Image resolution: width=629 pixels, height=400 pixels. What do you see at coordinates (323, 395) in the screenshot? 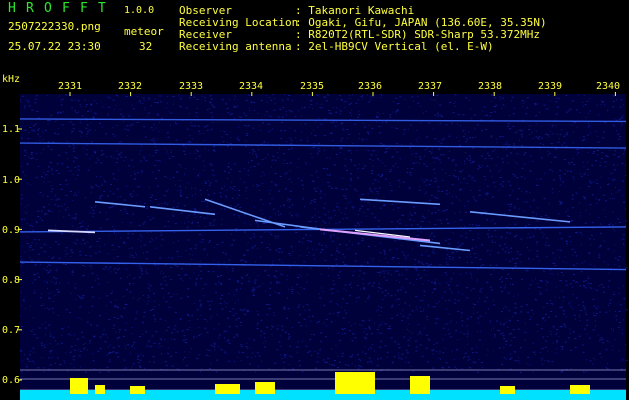
I see `activity-base` at bounding box center [323, 395].